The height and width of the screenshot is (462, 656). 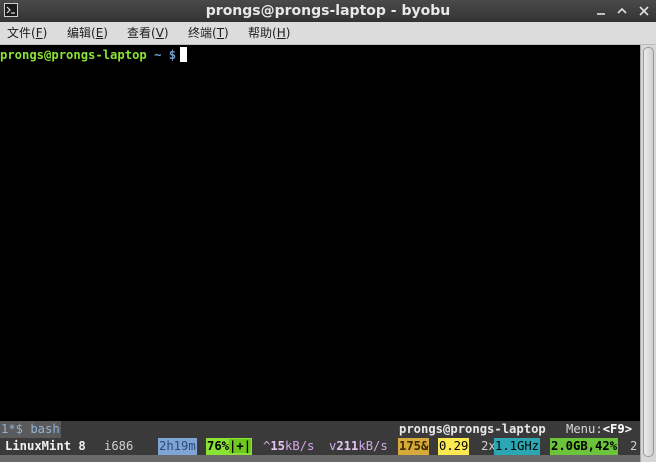 I want to click on status-memory: 2.0GB,42%, so click(x=584, y=446).